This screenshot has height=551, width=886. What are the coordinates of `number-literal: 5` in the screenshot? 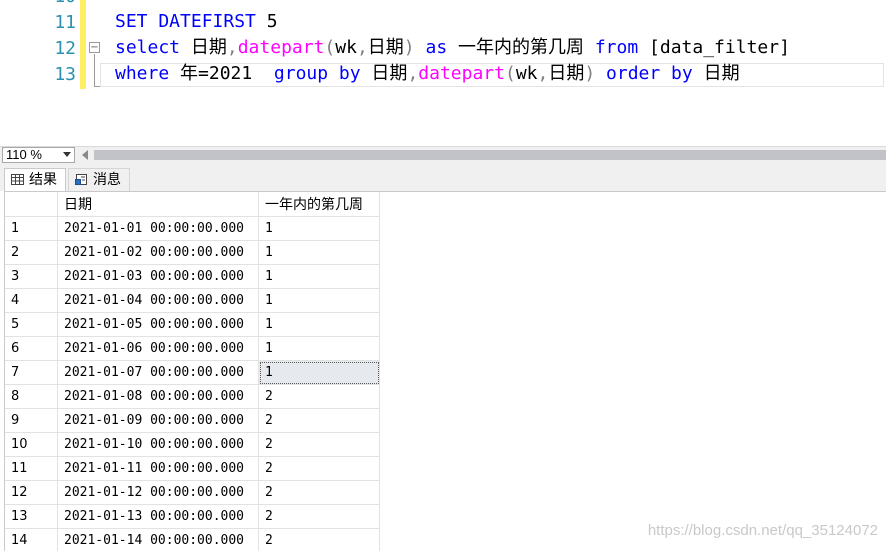 It's located at (267, 21).